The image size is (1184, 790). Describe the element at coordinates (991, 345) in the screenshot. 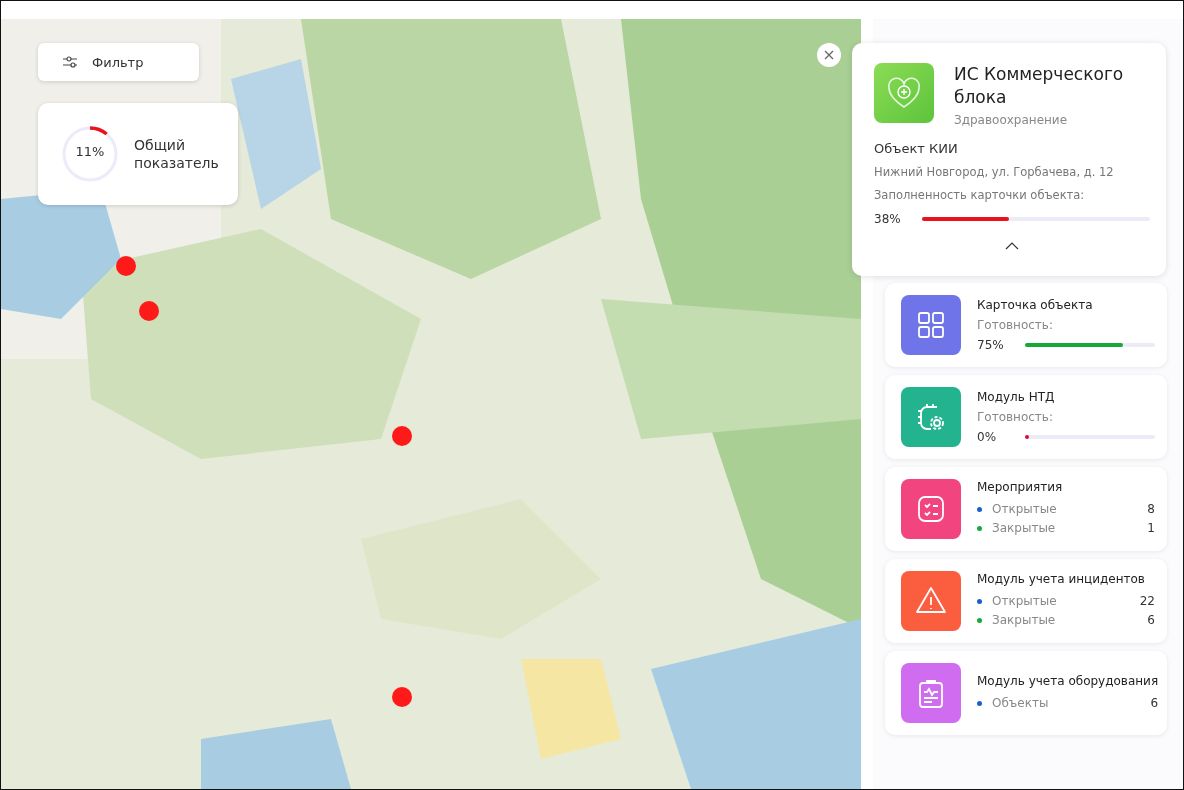

I see `readiness-value: 75%` at that location.